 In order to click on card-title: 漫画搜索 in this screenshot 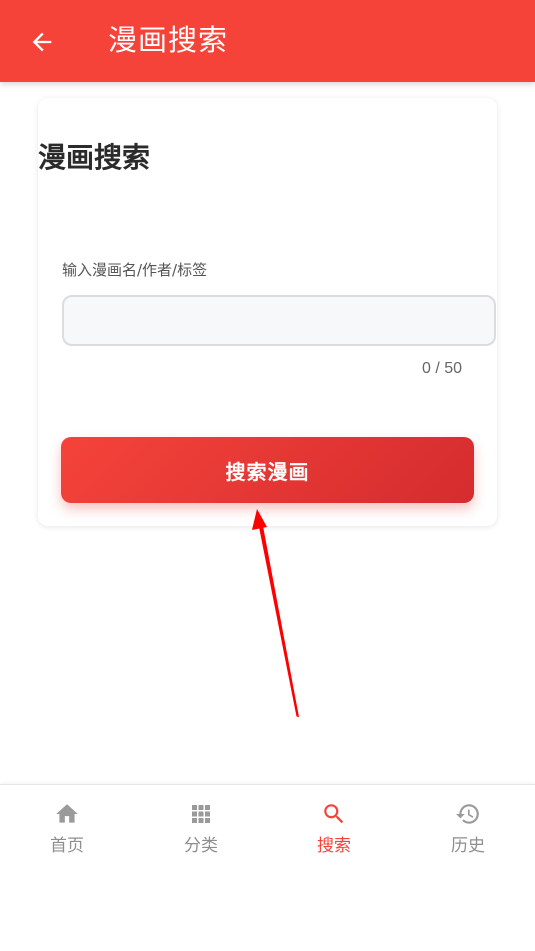, I will do `click(94, 157)`.